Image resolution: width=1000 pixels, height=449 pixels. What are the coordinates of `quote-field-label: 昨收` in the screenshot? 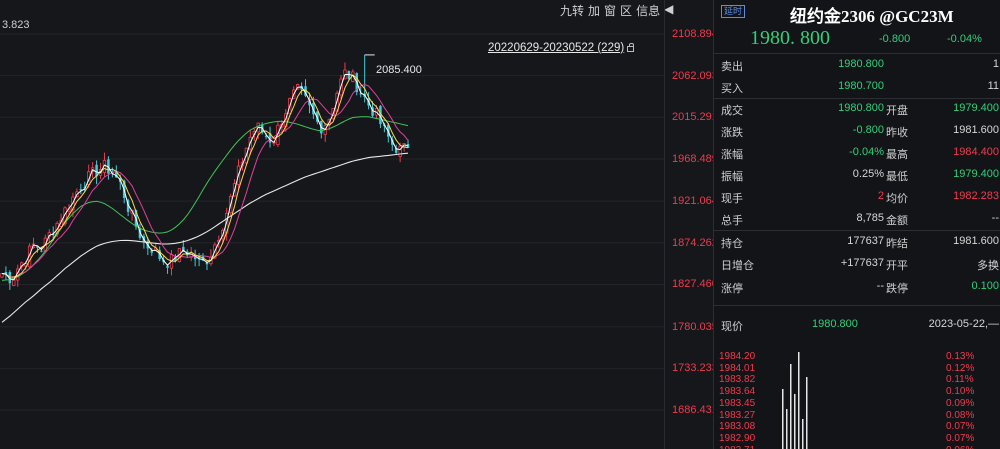 It's located at (897, 133).